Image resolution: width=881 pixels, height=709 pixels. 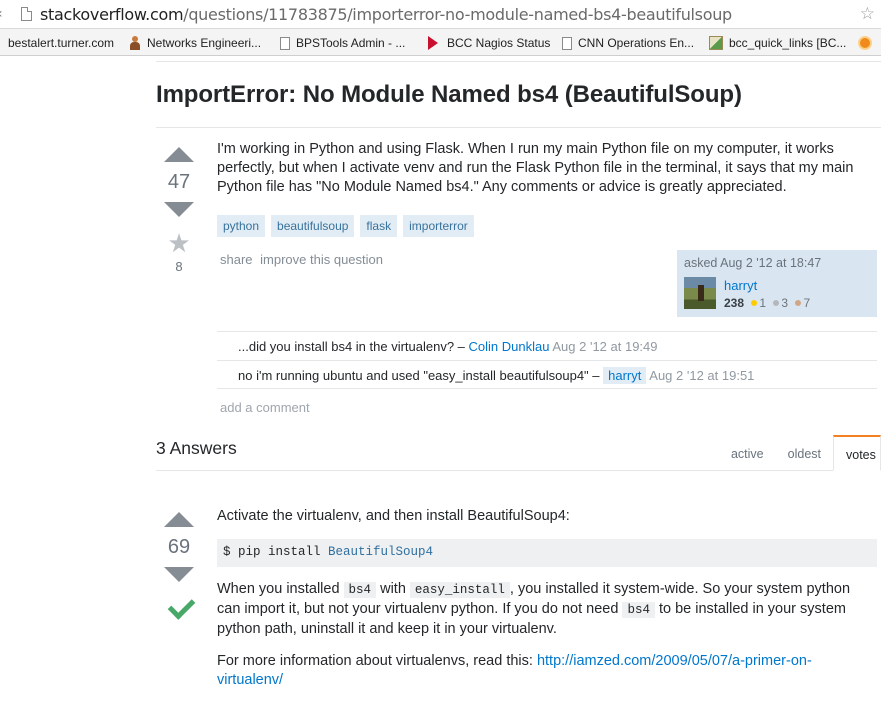 What do you see at coordinates (754, 303) in the screenshot?
I see `gold-badge-icon` at bounding box center [754, 303].